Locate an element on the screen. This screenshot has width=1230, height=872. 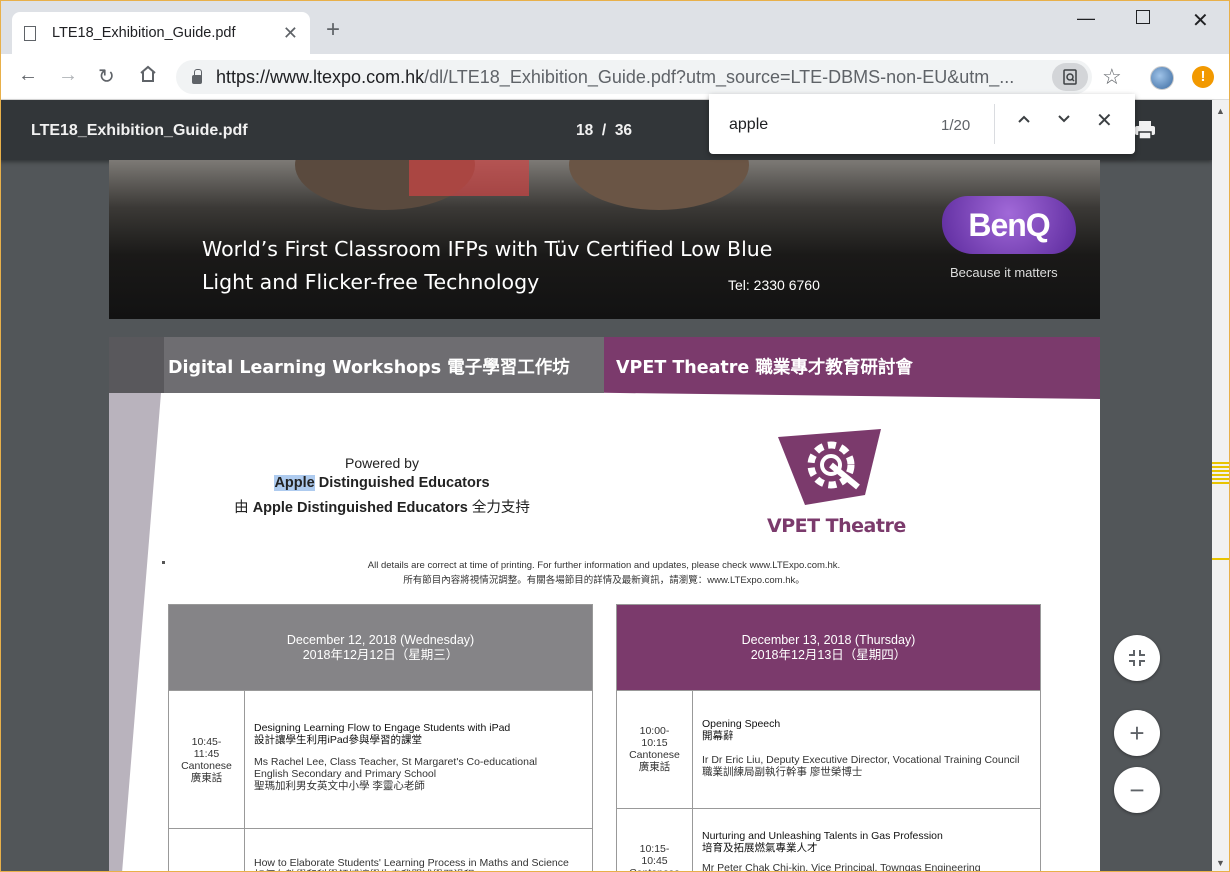
vpet-logo is located at coordinates (829, 467).